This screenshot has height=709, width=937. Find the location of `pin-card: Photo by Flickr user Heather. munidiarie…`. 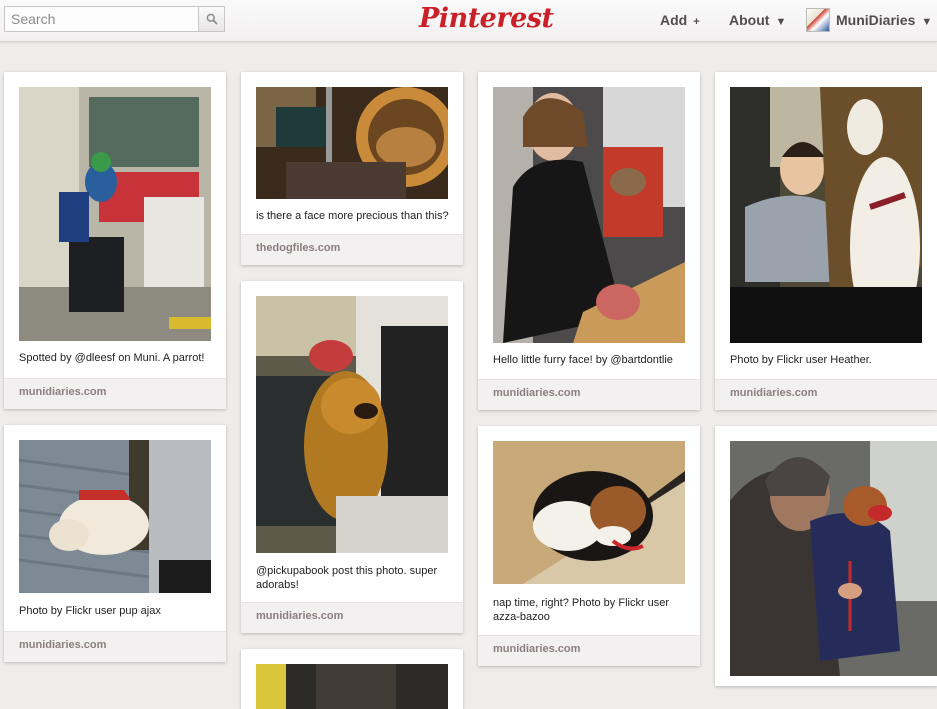

pin-card: Photo by Flickr user Heather. munidiarie… is located at coordinates (826, 241).